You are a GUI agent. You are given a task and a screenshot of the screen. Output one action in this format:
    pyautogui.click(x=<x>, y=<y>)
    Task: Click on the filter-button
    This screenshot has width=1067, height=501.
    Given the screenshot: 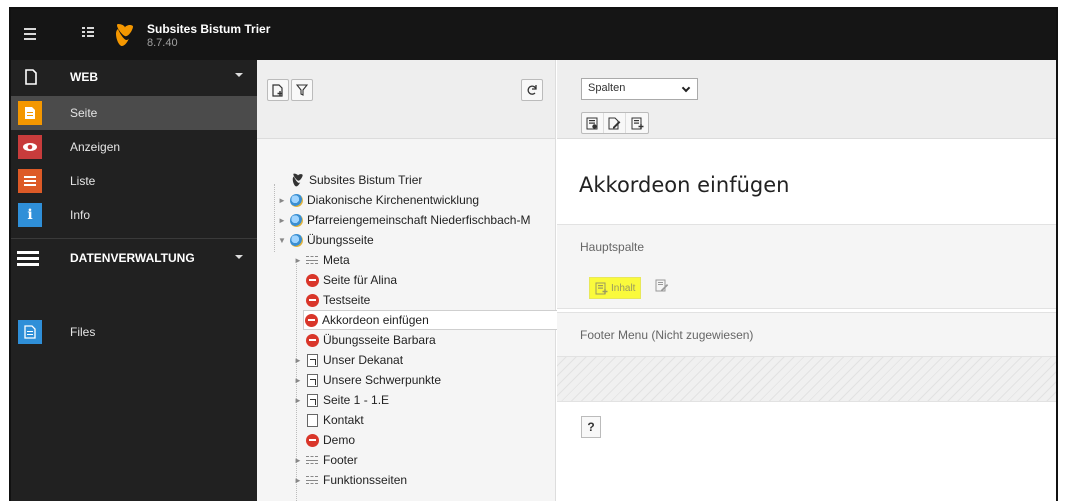 What is the action you would take?
    pyautogui.click(x=302, y=90)
    